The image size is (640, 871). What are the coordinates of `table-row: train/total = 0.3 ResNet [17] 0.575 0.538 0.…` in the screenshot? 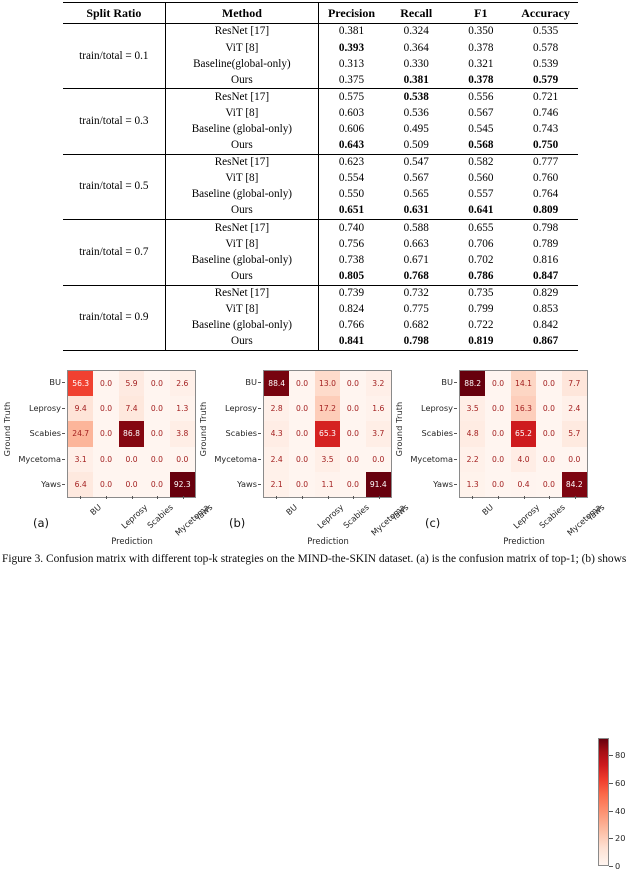 It's located at (320, 121).